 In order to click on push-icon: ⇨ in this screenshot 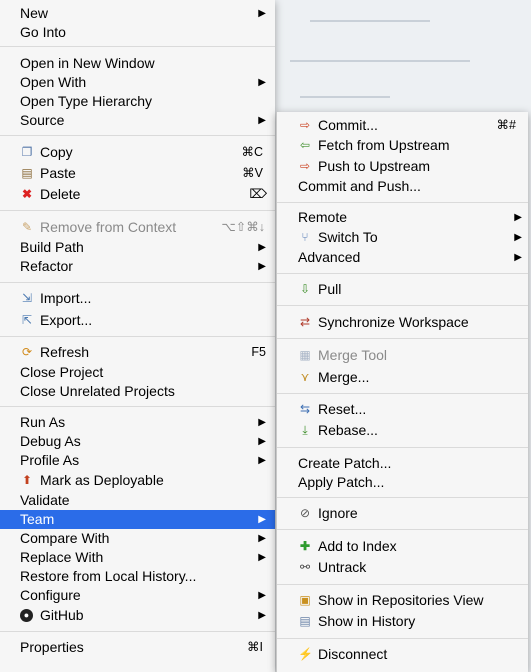, I will do `click(305, 166)`.